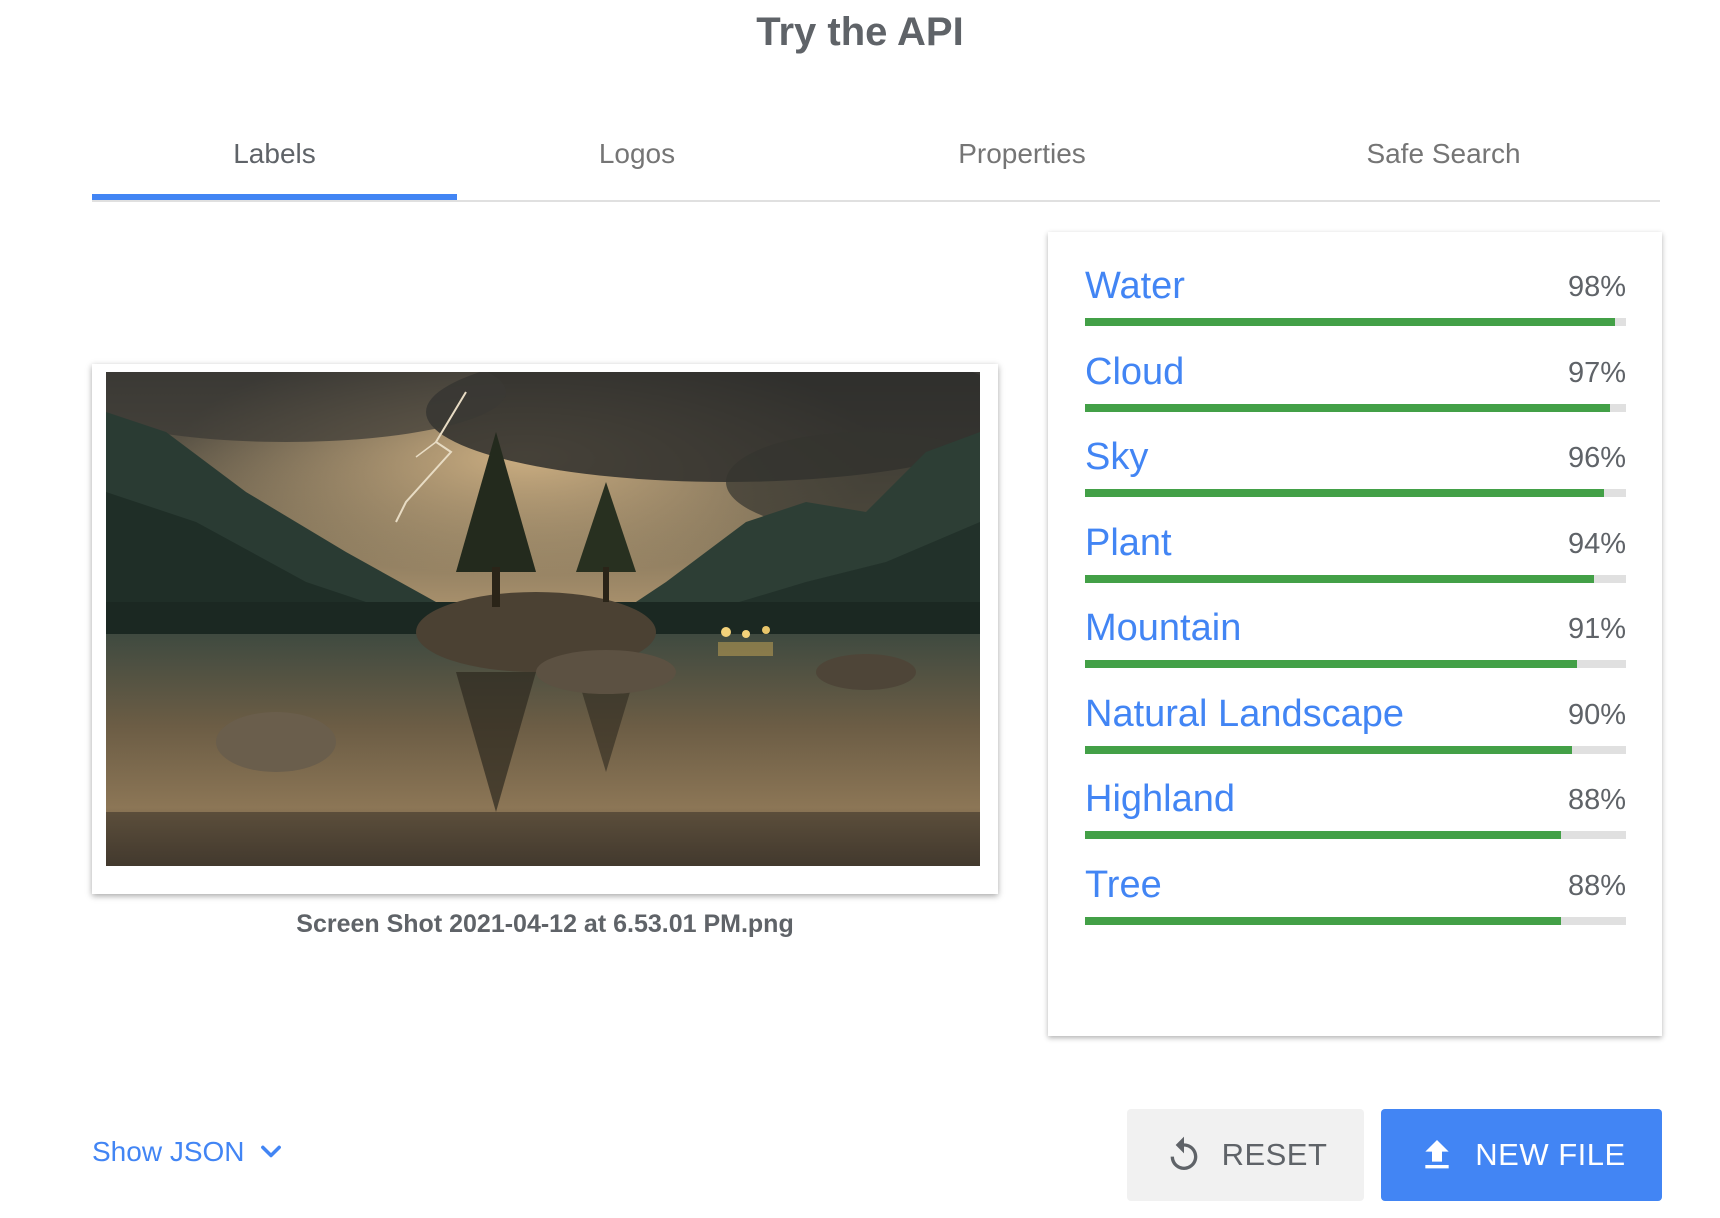  I want to click on confidence-bar-fill, so click(1323, 920).